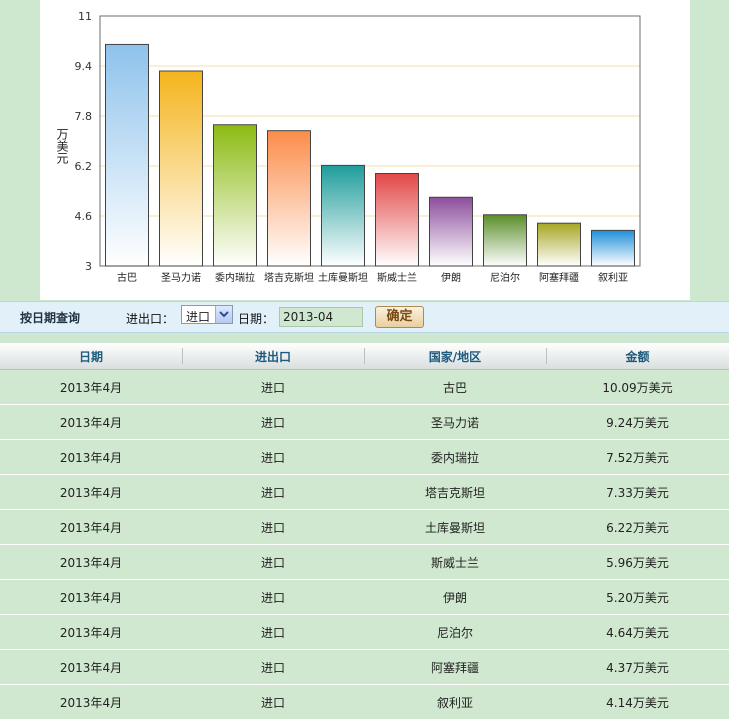 This screenshot has height=720, width=729. Describe the element at coordinates (637, 387) in the screenshot. I see `cell-amount: 10.09万美元` at that location.